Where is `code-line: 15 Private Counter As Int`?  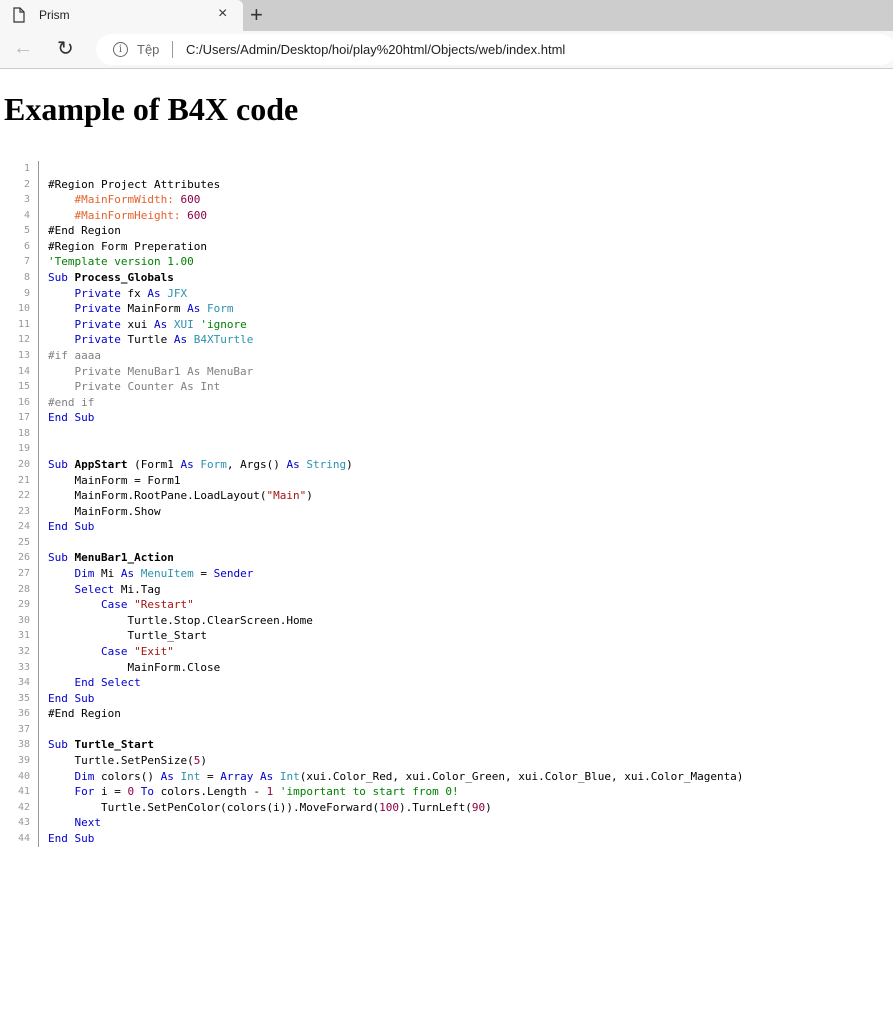 code-line: 15 Private Counter As Int is located at coordinates (371, 387).